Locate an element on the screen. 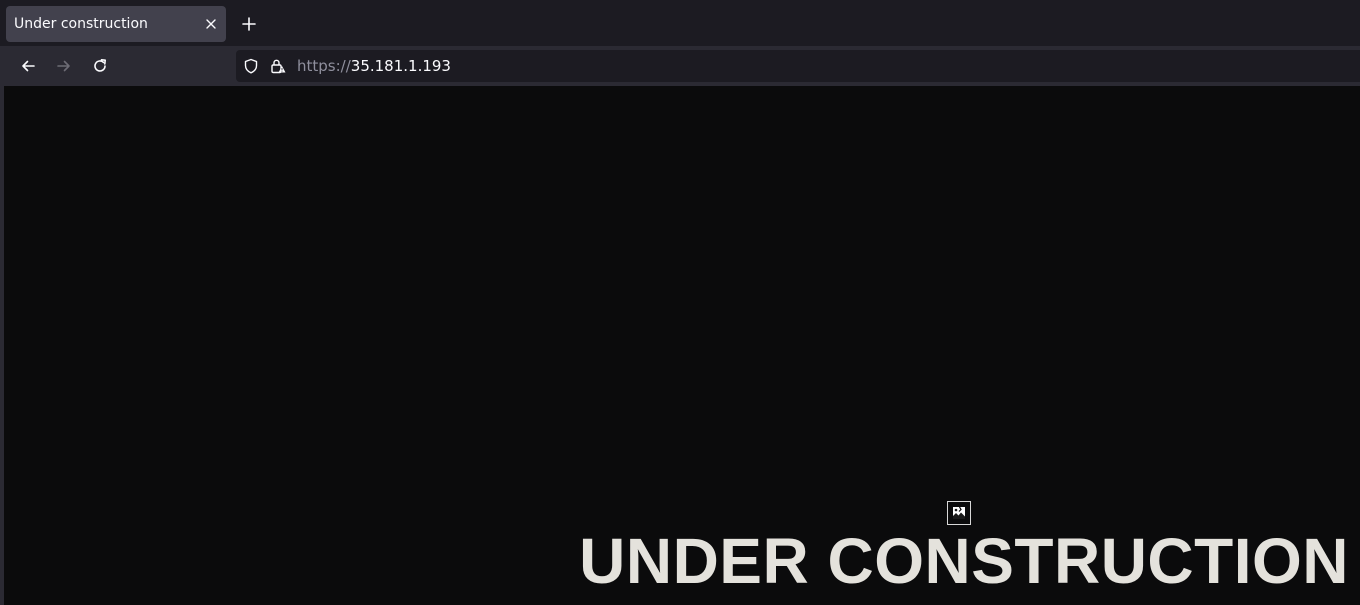  back-arrow-icon is located at coordinates (28, 66).